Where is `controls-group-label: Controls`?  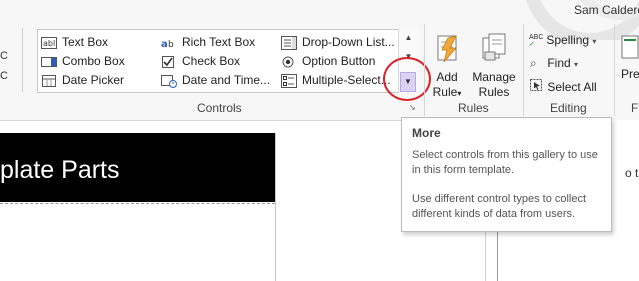
controls-group-label: Controls is located at coordinates (219, 108).